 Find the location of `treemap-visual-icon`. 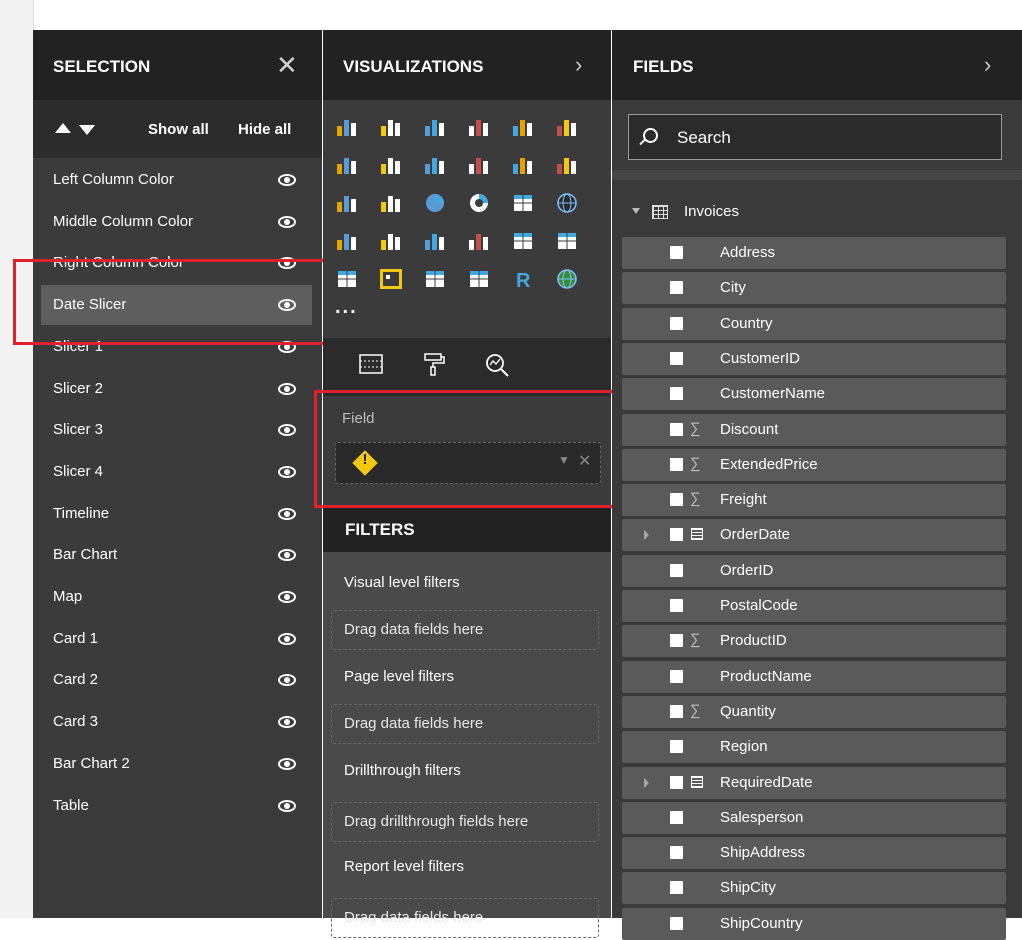

treemap-visual-icon is located at coordinates (523, 203).